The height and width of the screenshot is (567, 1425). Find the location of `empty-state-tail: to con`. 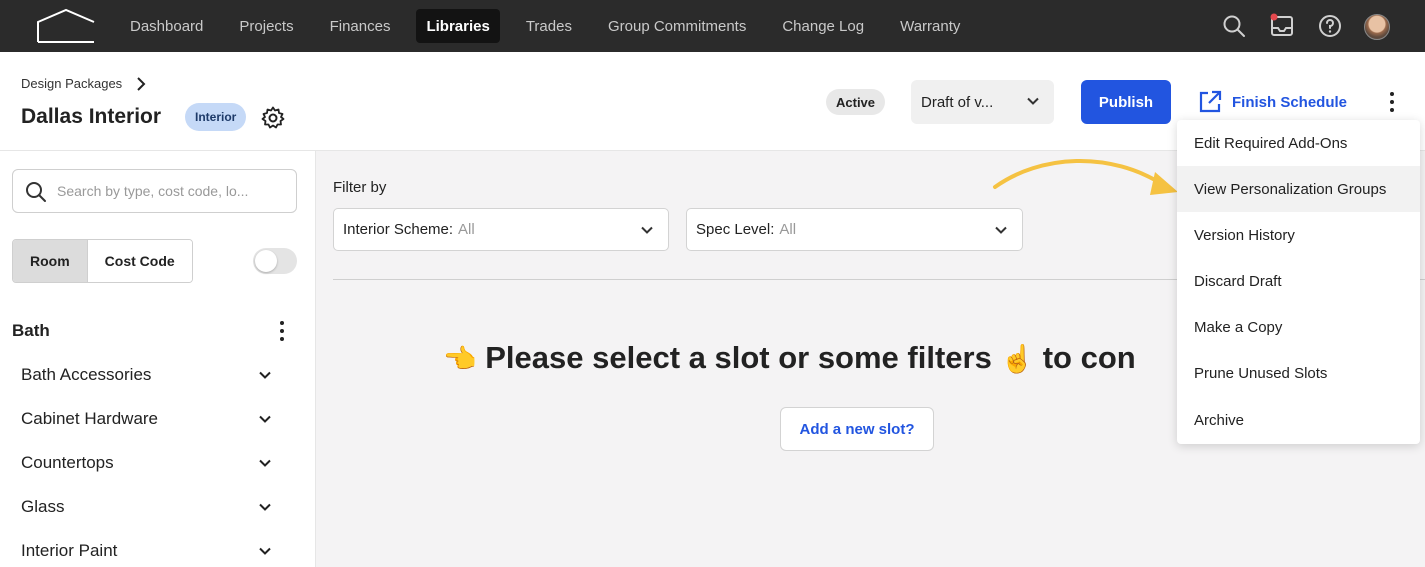

empty-state-tail: to con is located at coordinates (1089, 357).